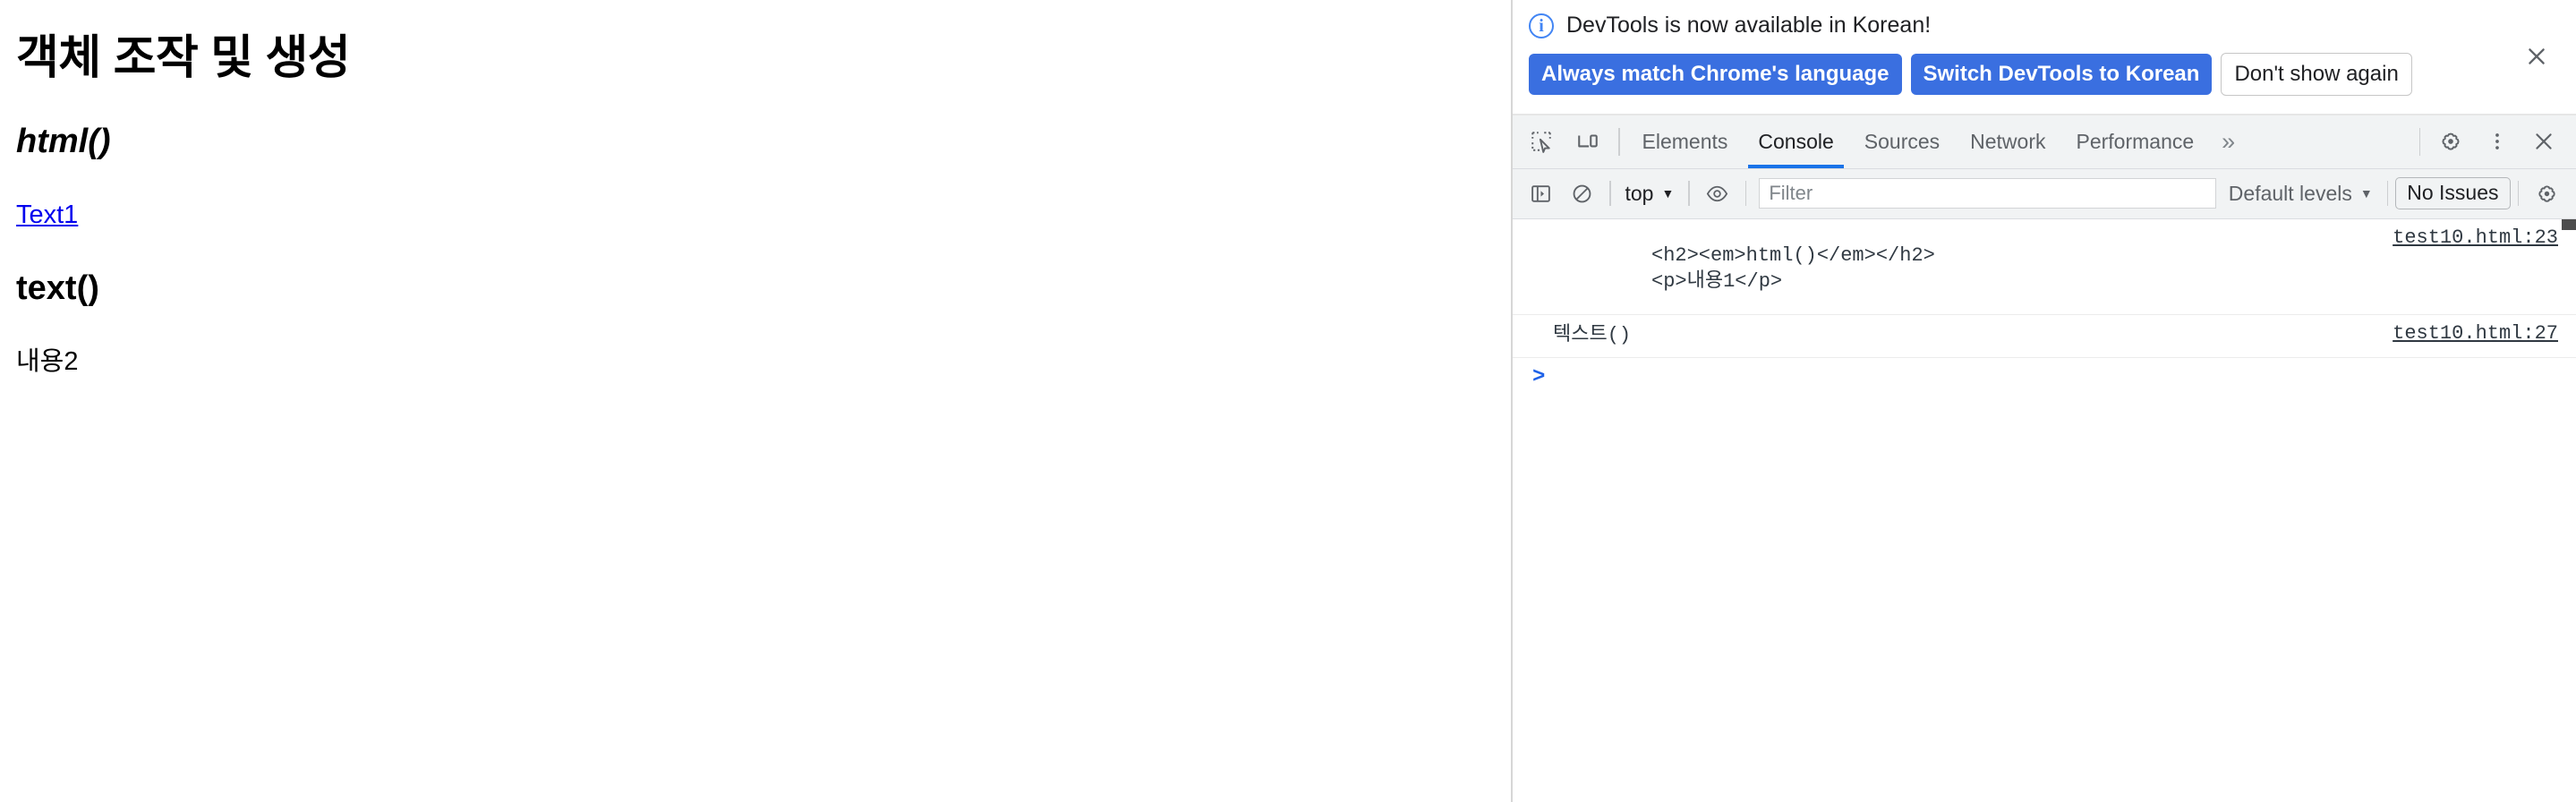  What do you see at coordinates (2044, 337) in the screenshot?
I see `console-message-row: 텍스트() test10.html:27` at bounding box center [2044, 337].